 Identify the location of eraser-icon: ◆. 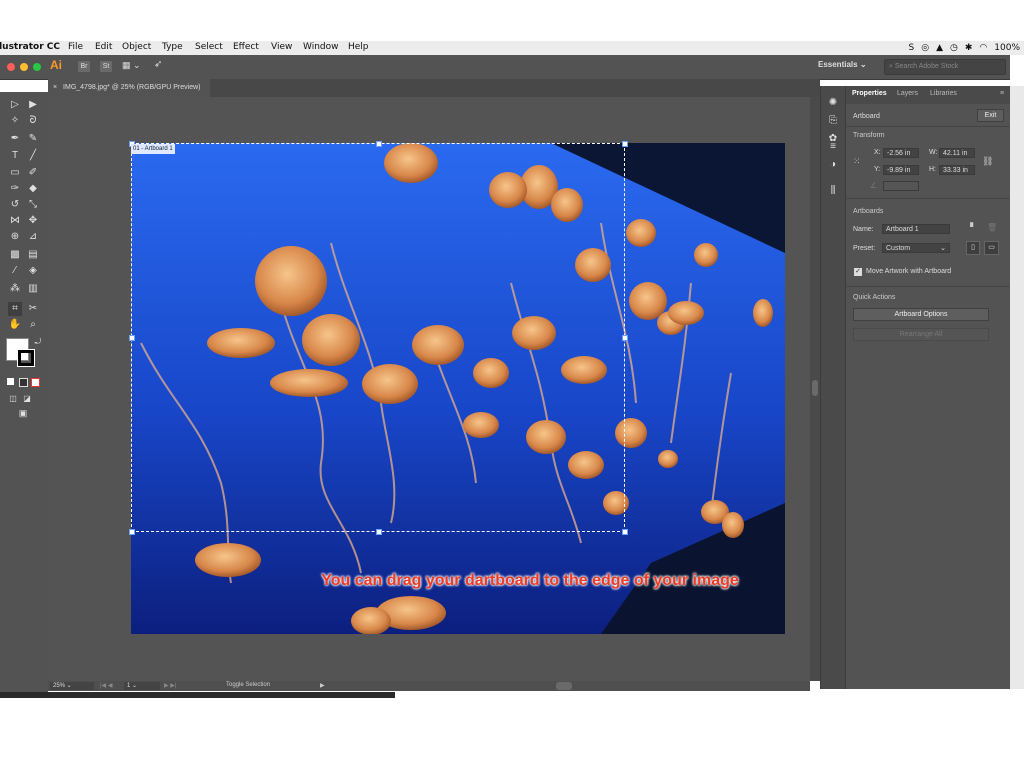
(33, 189).